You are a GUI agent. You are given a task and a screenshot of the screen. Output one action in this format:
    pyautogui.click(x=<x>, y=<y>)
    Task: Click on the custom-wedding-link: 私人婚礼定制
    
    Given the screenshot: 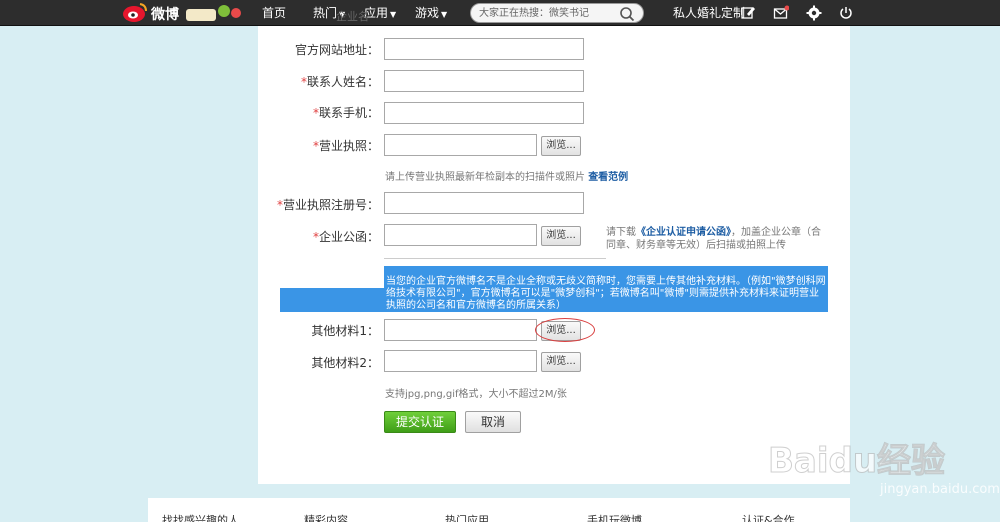 What is the action you would take?
    pyautogui.click(x=709, y=13)
    